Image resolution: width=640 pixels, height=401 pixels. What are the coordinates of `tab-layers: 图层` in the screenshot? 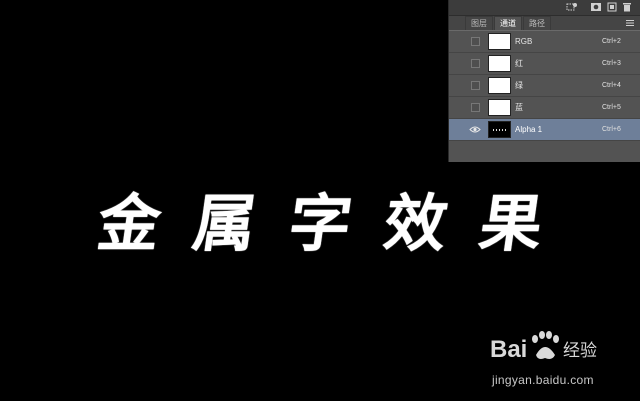 It's located at (479, 23).